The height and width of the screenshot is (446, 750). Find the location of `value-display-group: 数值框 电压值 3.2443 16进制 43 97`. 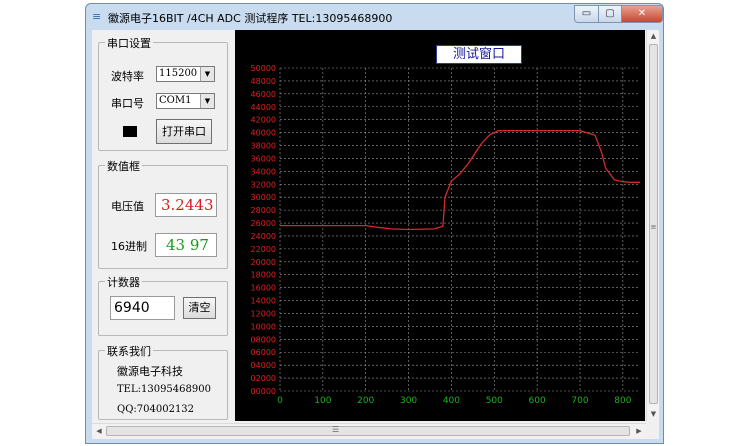

value-display-group: 数值框 电压值 3.2443 16进制 43 97 is located at coordinates (163, 213).